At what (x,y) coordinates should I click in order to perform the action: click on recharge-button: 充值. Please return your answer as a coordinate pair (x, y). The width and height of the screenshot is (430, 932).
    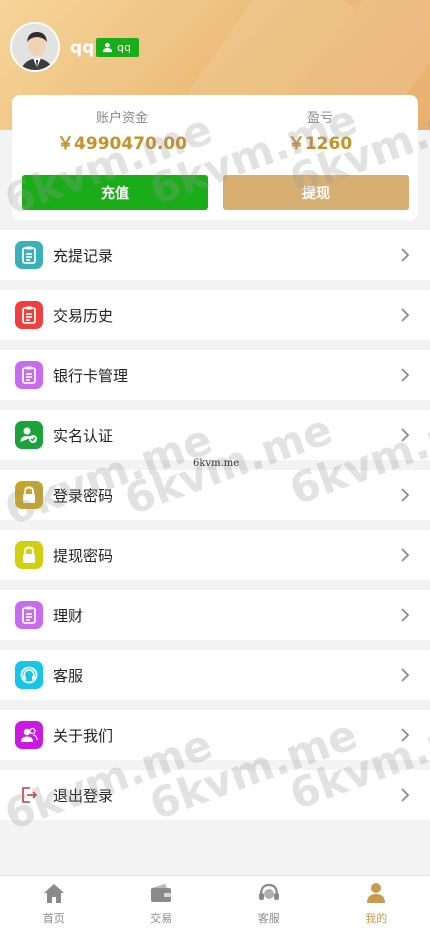
    Looking at the image, I should click on (115, 192).